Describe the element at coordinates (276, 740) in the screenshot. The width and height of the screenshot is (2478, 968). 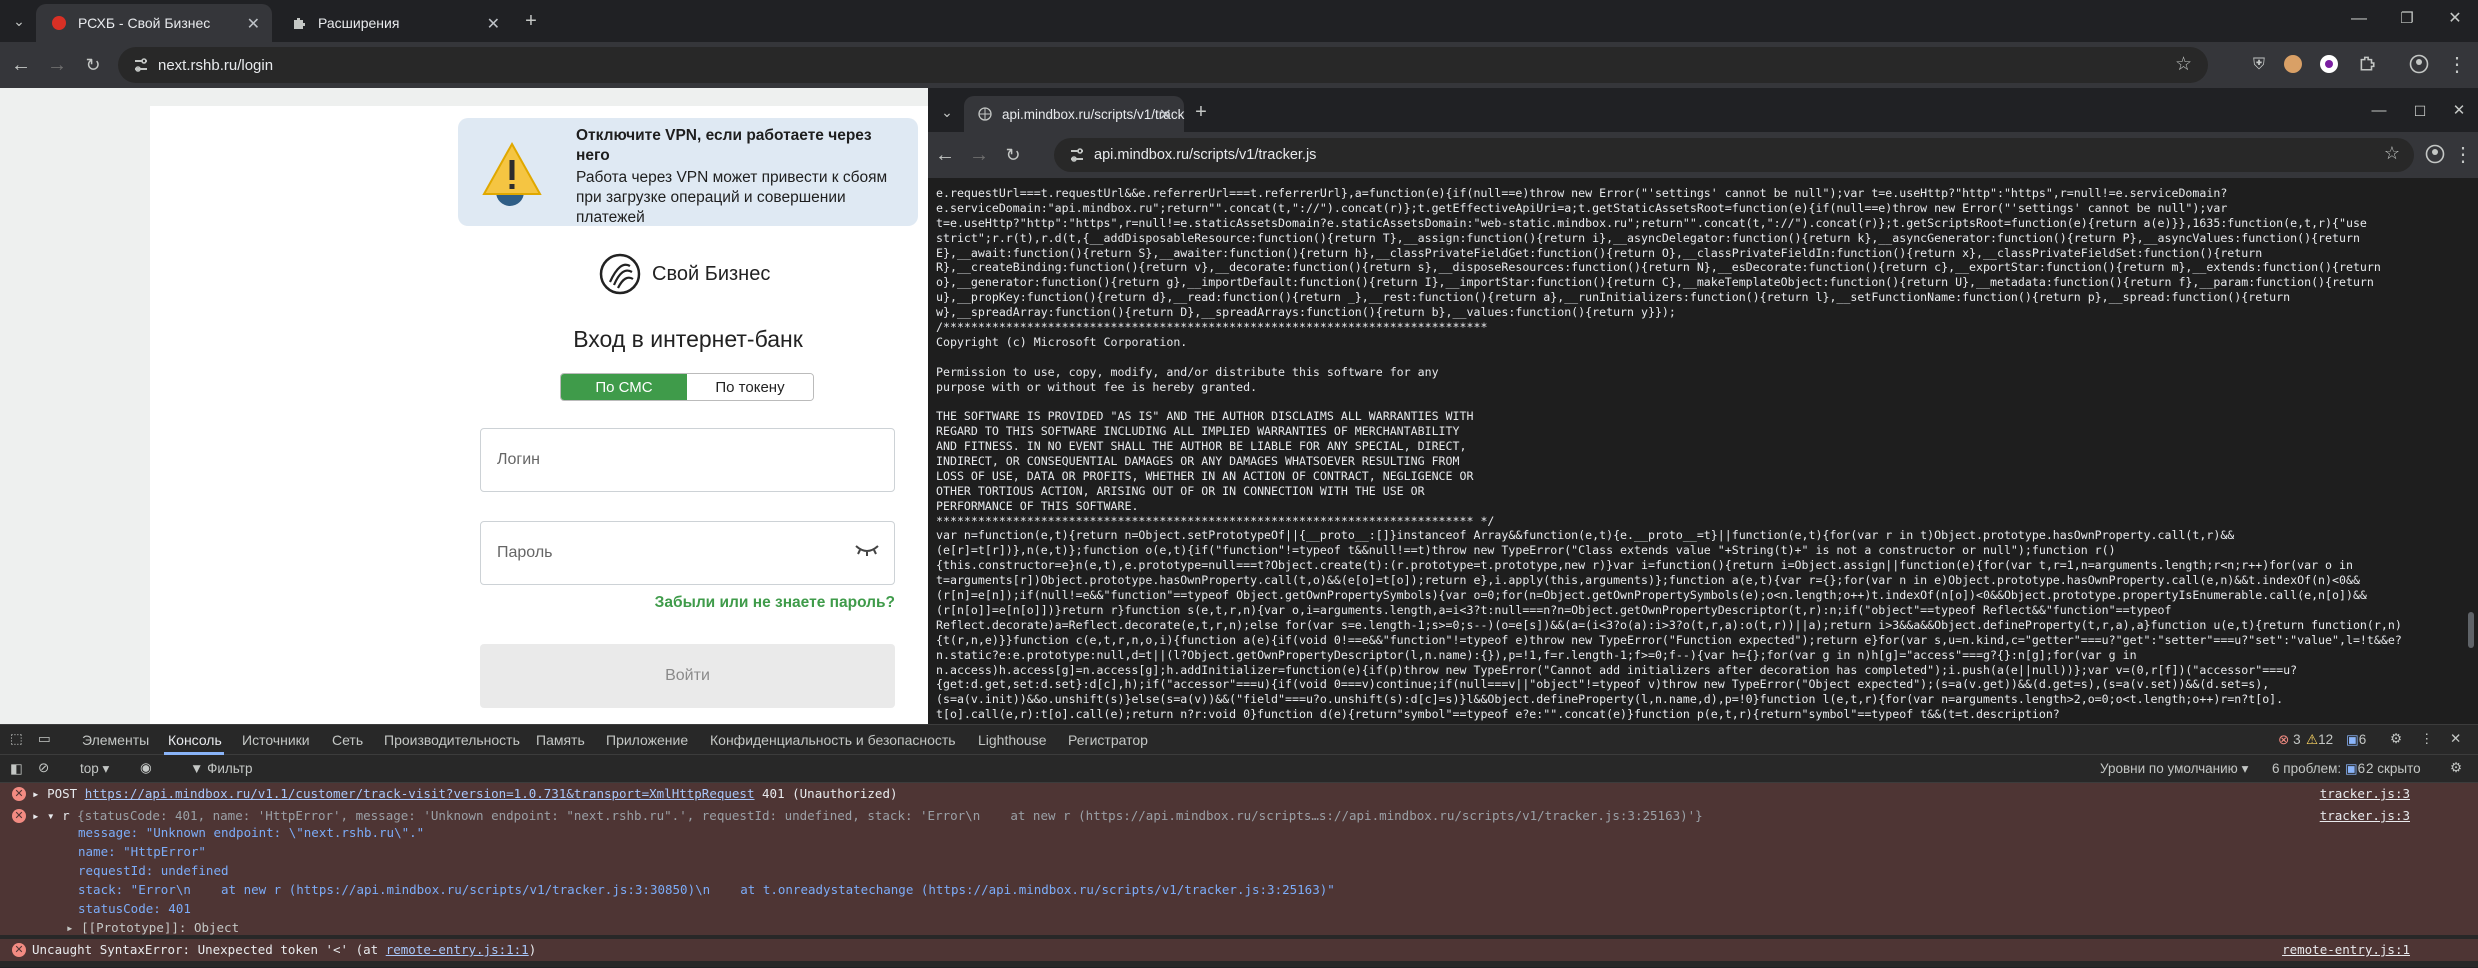
I see `tab-sources: Источники` at that location.